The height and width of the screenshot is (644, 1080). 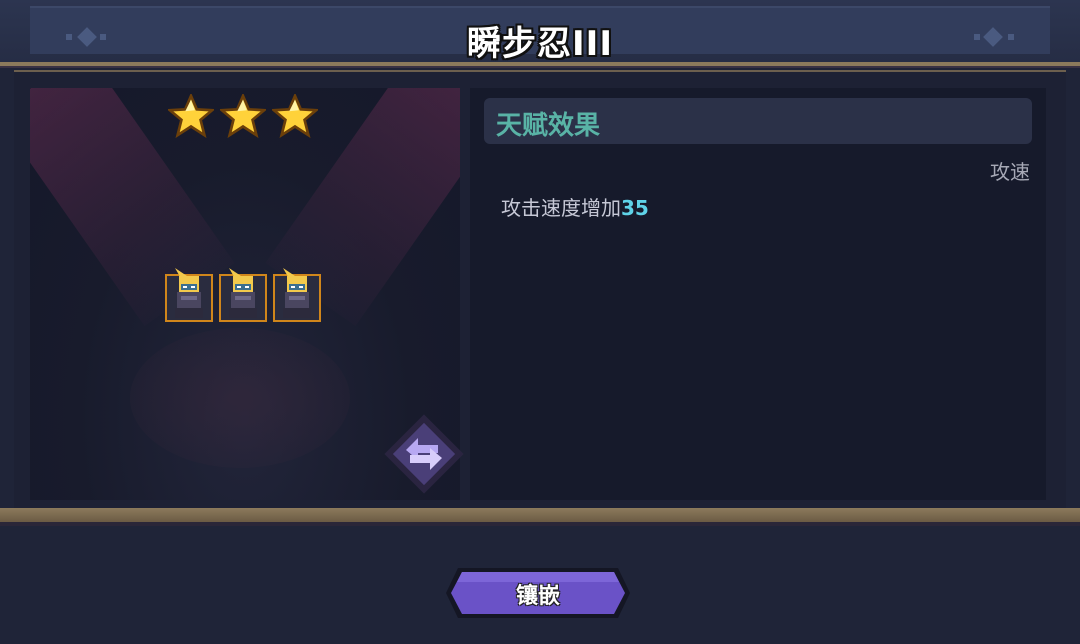 What do you see at coordinates (635, 208) in the screenshot?
I see `talent-value: 35` at bounding box center [635, 208].